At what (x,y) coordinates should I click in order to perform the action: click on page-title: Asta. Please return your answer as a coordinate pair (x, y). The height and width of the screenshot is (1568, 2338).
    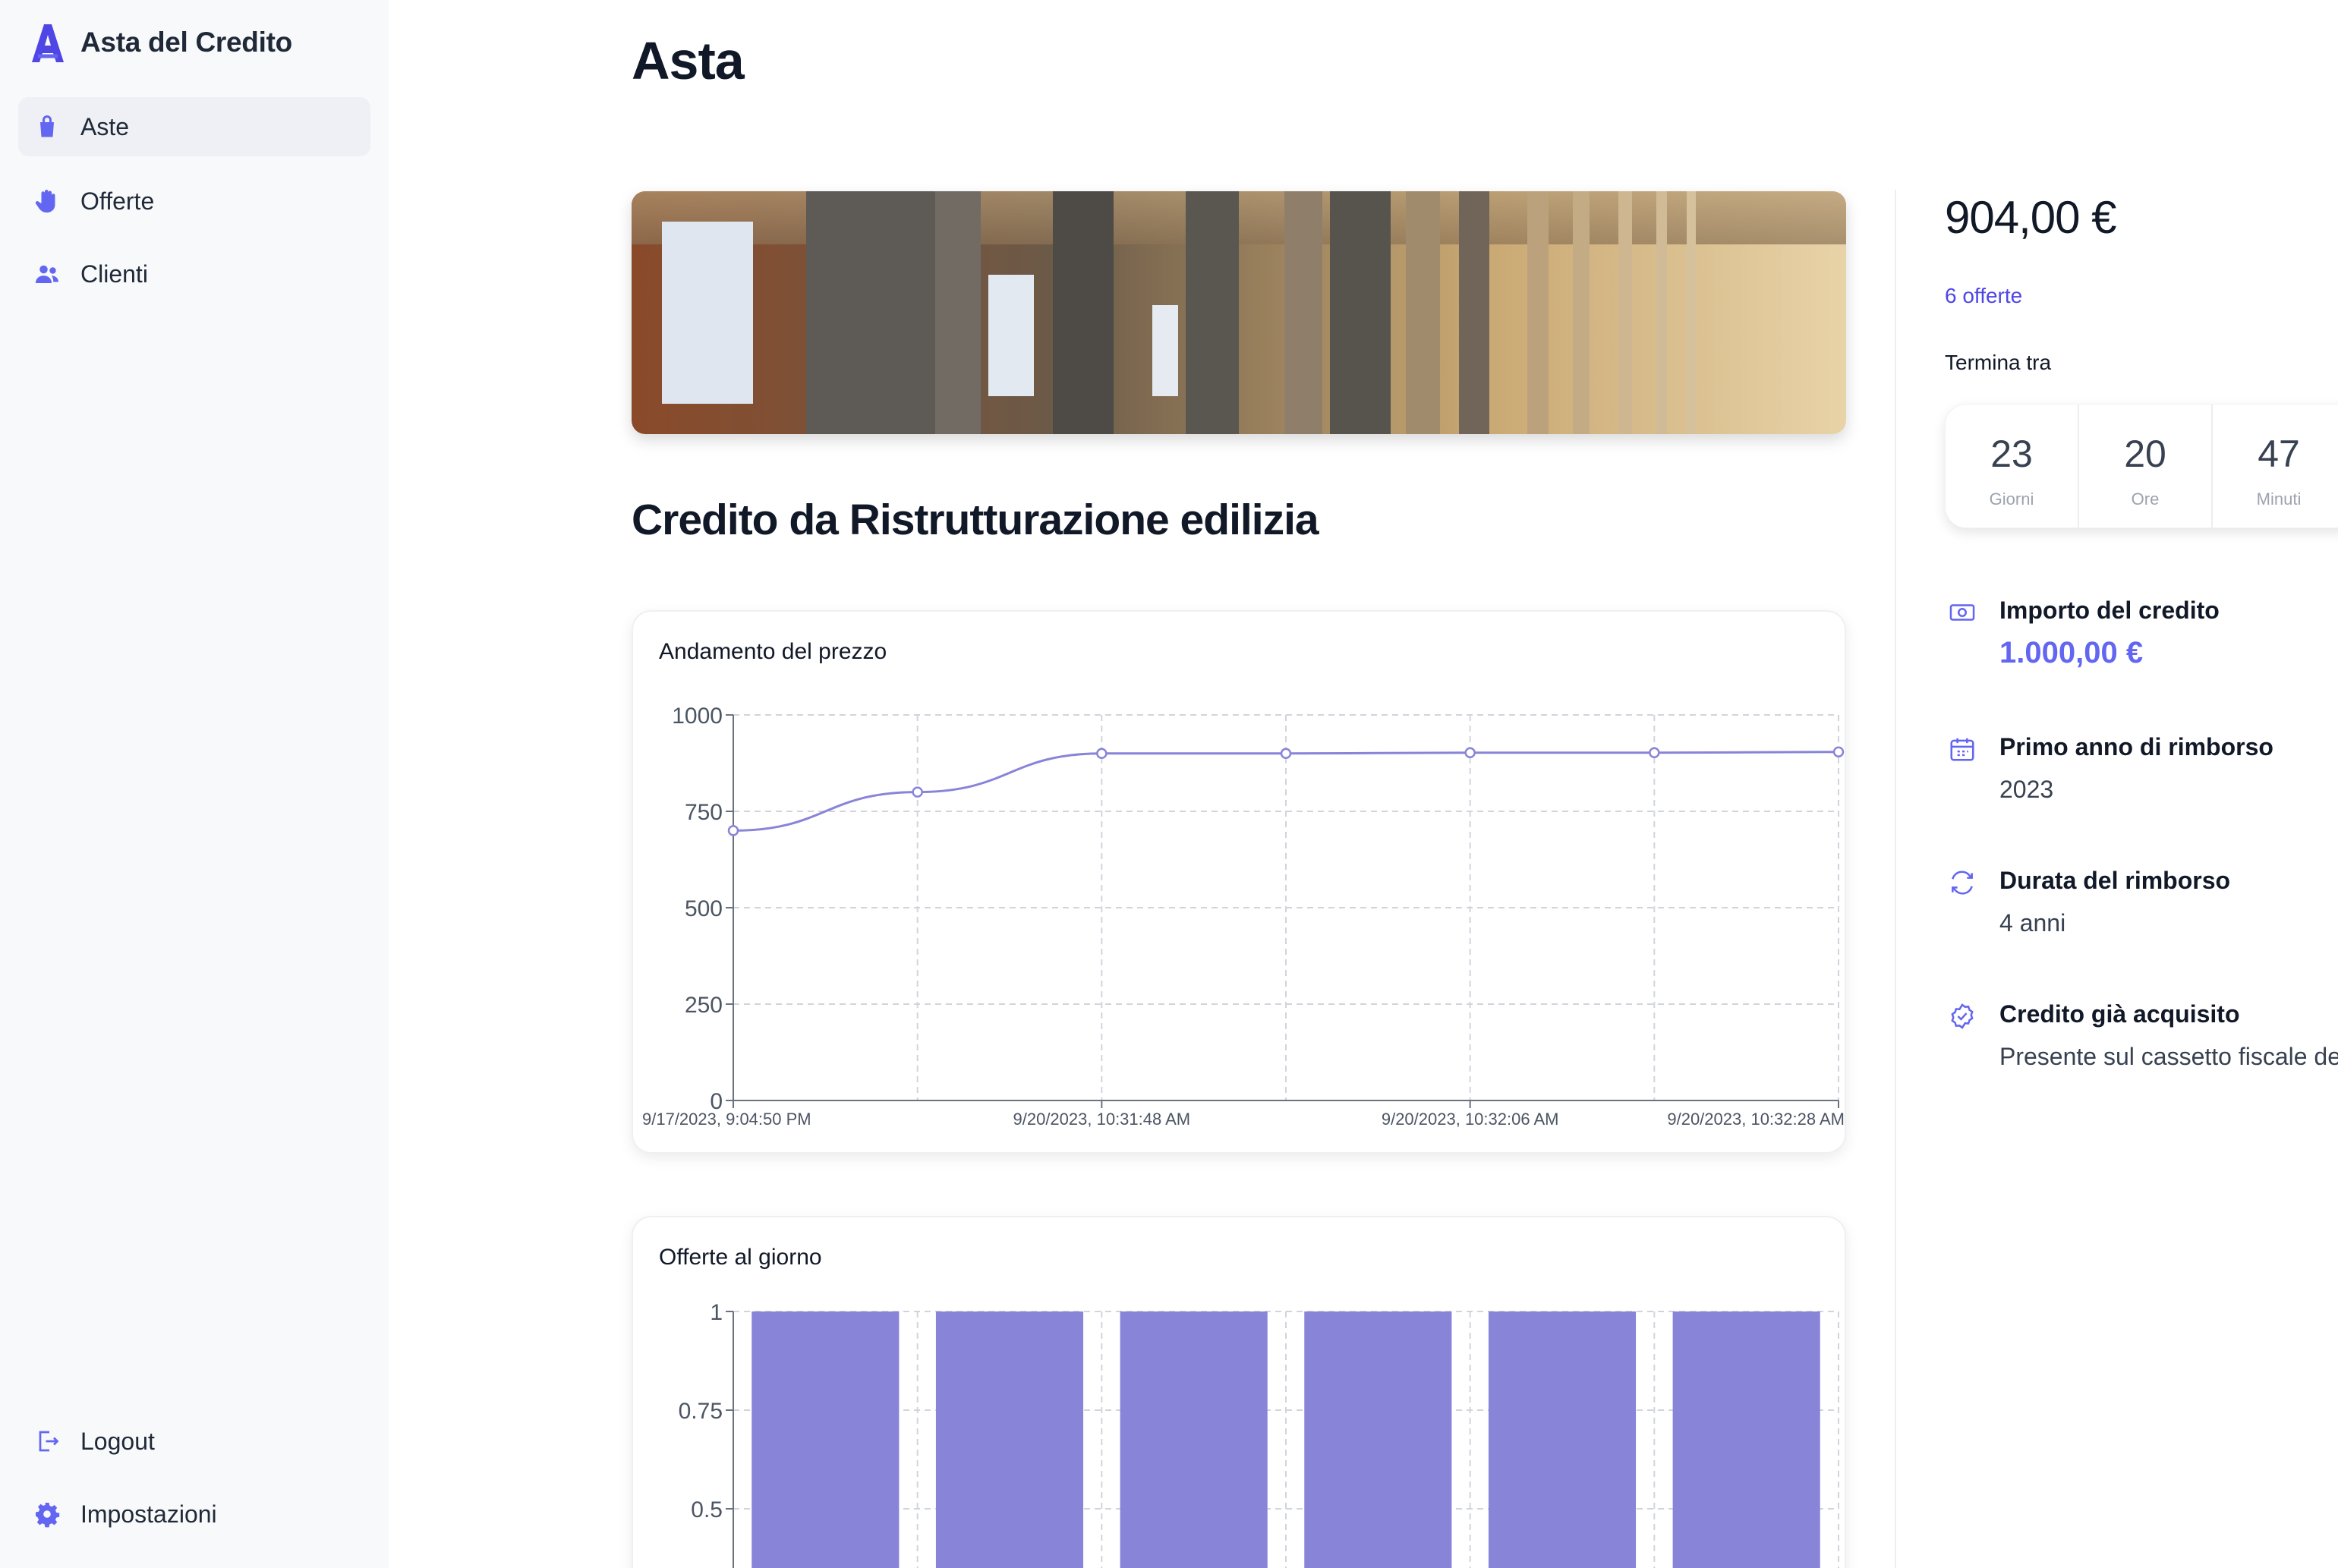
    Looking at the image, I should click on (688, 60).